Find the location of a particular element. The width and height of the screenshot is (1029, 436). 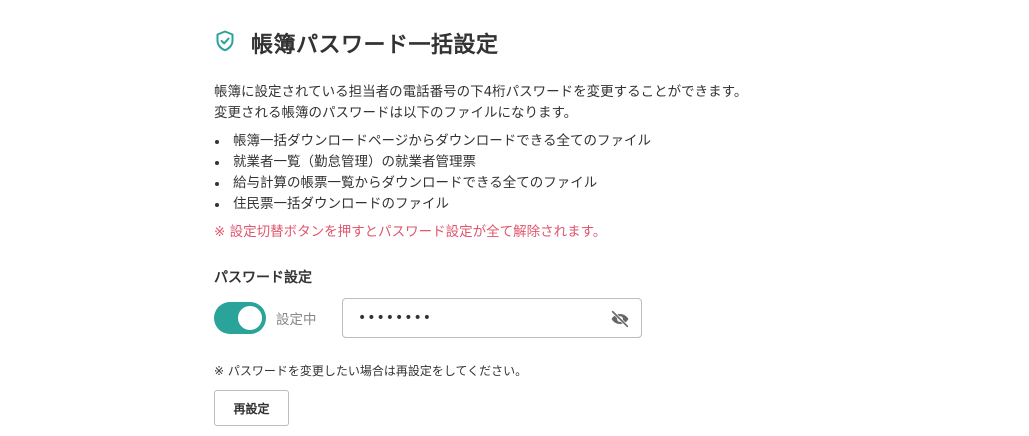

eye-off-icon is located at coordinates (620, 319).